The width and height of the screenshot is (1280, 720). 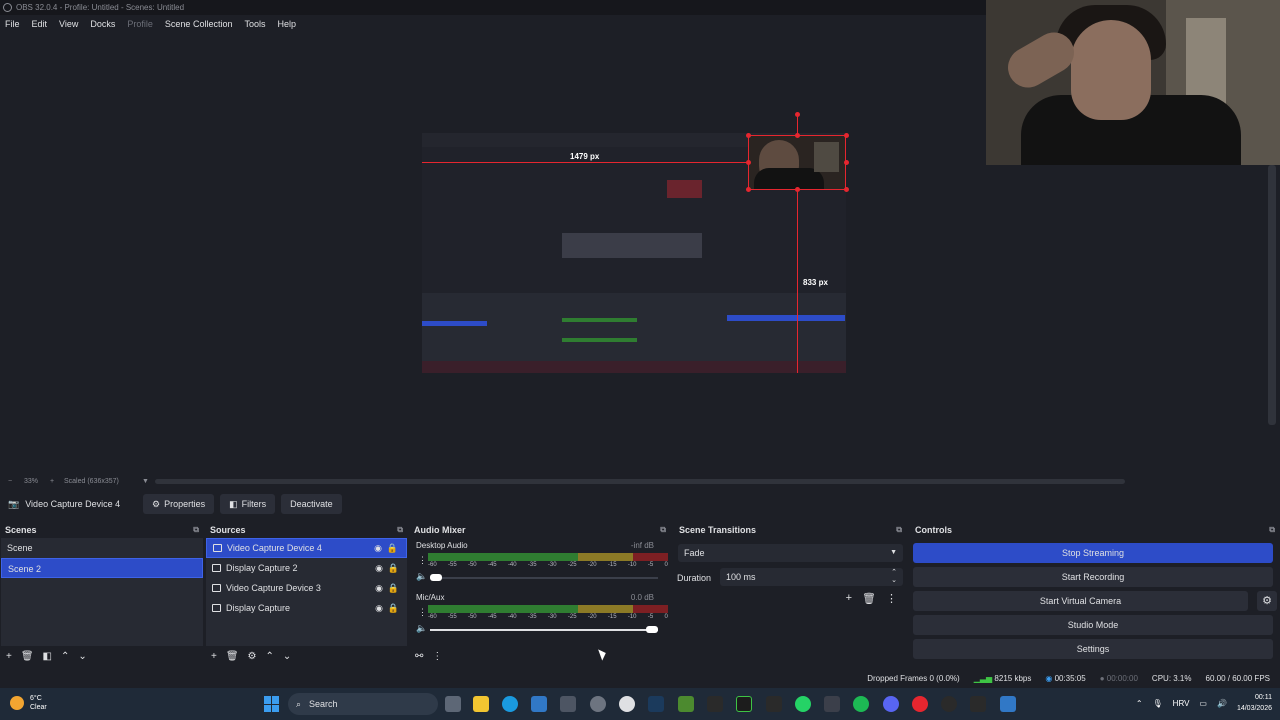 I want to click on menu-scene-collection: Scene Collection, so click(x=199, y=24).